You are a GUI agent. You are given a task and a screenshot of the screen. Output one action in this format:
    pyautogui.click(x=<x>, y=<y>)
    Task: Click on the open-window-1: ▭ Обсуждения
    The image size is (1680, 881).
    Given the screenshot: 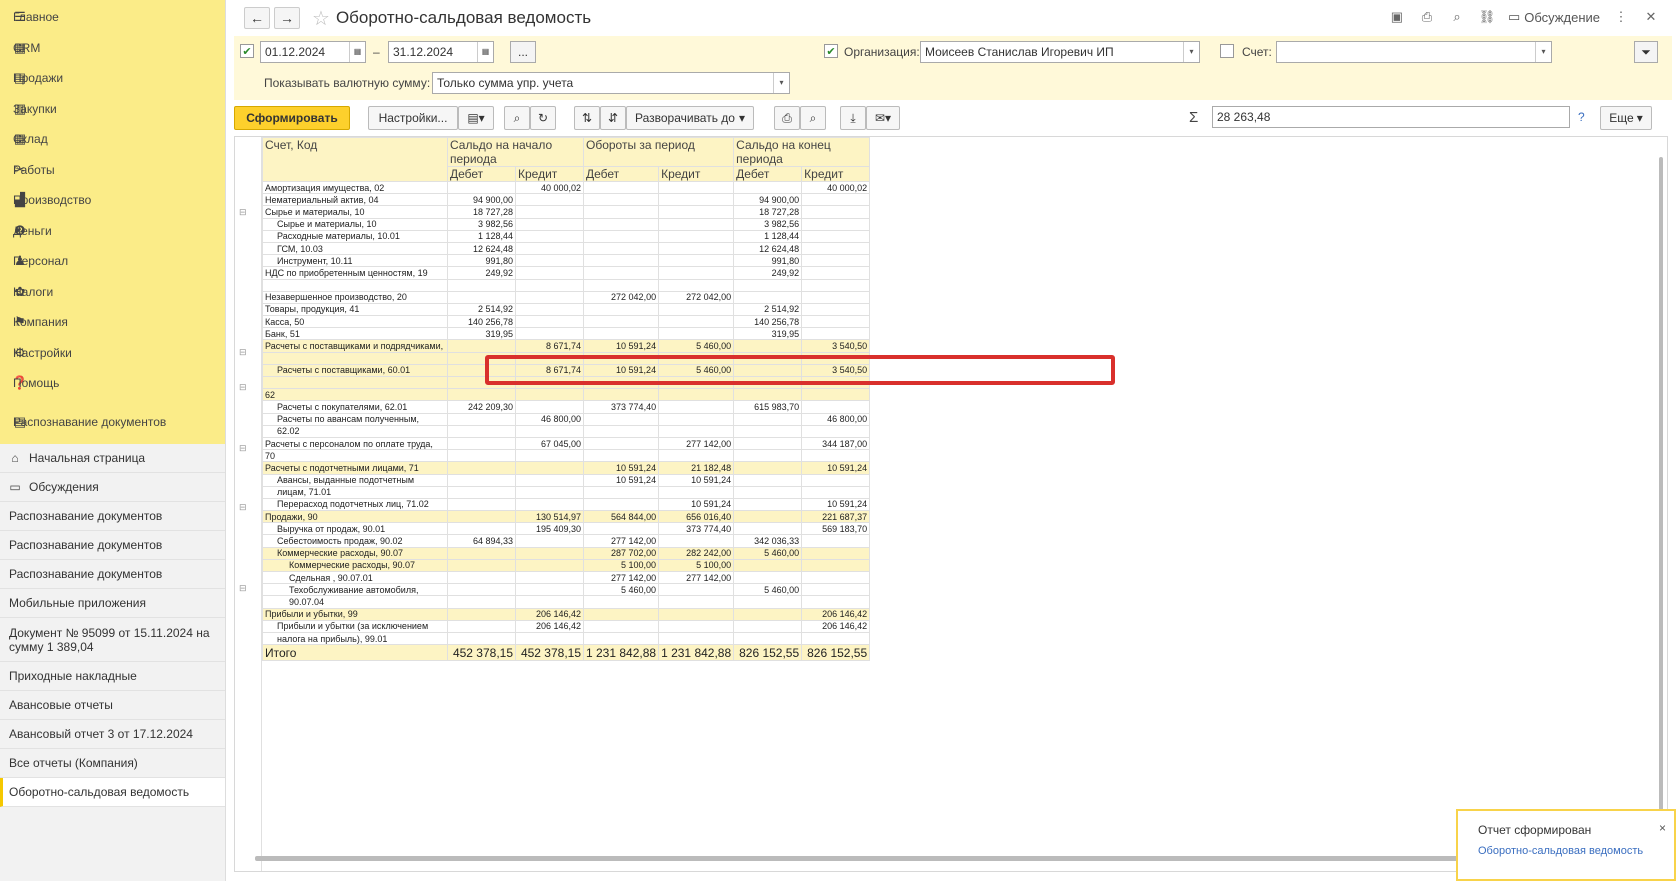 What is the action you would take?
    pyautogui.click(x=112, y=487)
    